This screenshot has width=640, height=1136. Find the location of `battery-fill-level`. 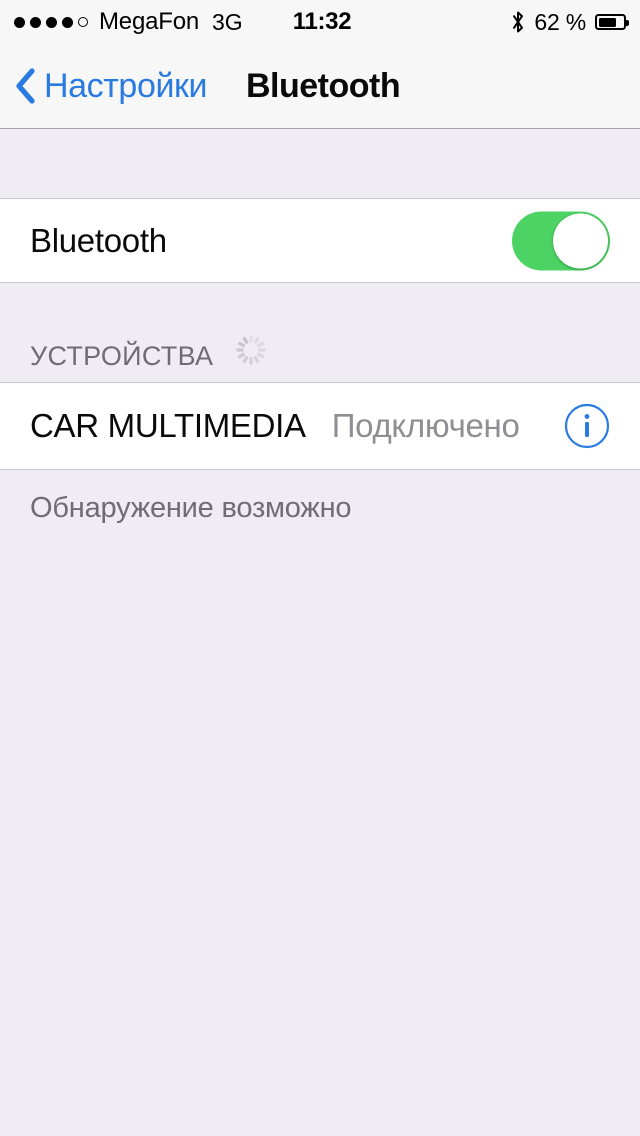

battery-fill-level is located at coordinates (607, 22).